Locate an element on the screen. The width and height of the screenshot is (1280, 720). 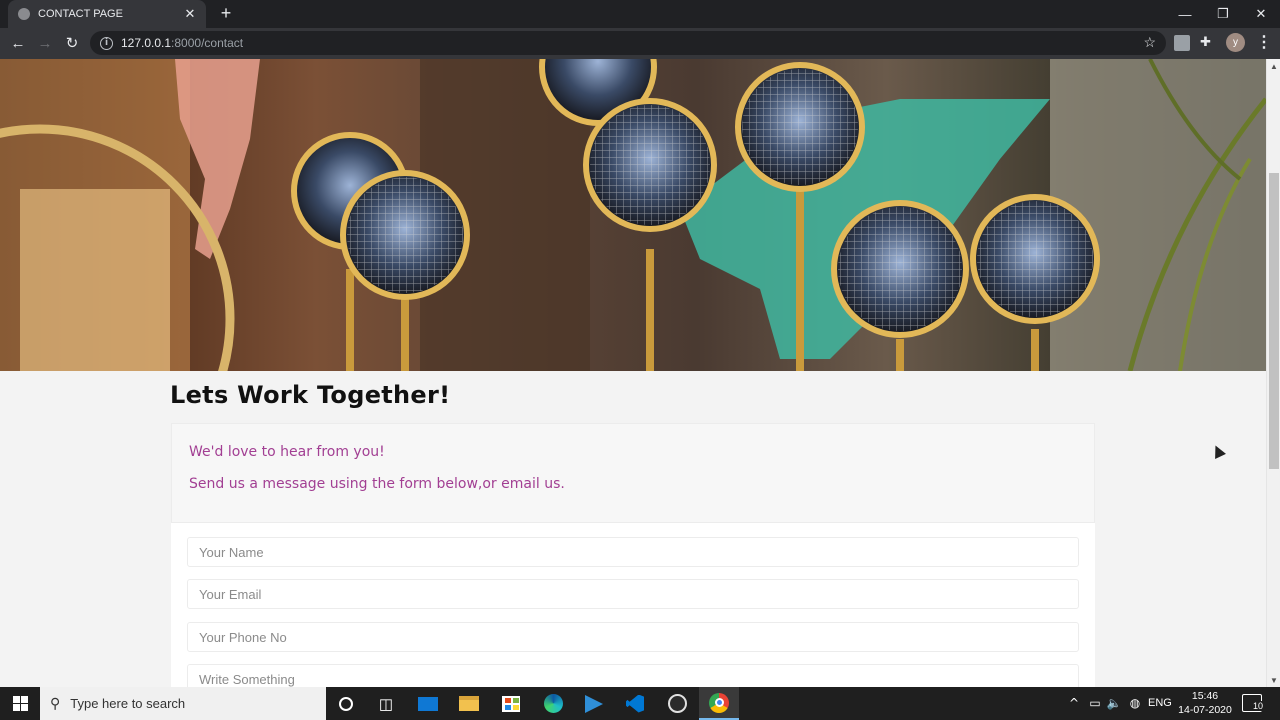
tab-contact-page: CONTACT PAGE ✕ is located at coordinates (107, 14).